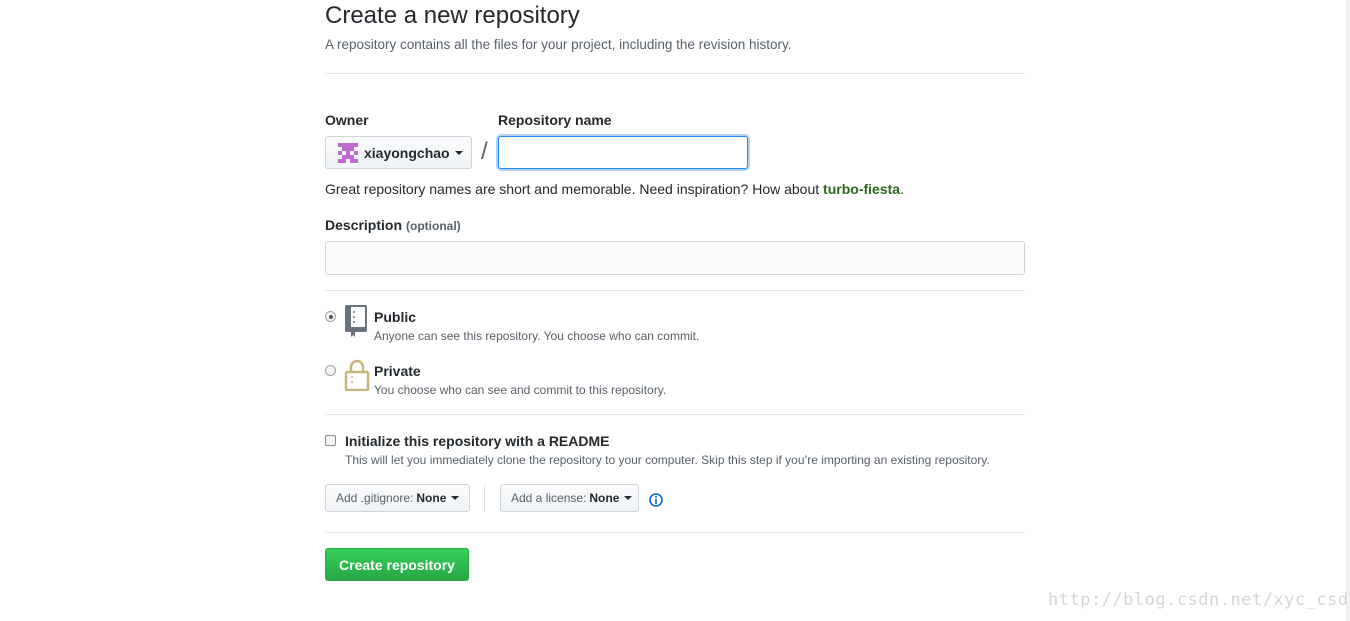  Describe the element at coordinates (395, 317) in the screenshot. I see `public-title: Public` at that location.